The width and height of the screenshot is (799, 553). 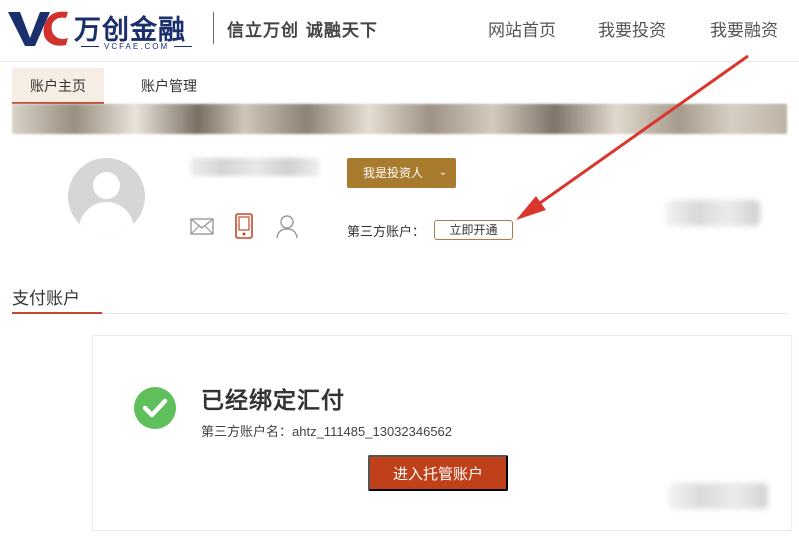 I want to click on site-logo: 万创金融 VCFAE.COM, so click(x=108, y=31).